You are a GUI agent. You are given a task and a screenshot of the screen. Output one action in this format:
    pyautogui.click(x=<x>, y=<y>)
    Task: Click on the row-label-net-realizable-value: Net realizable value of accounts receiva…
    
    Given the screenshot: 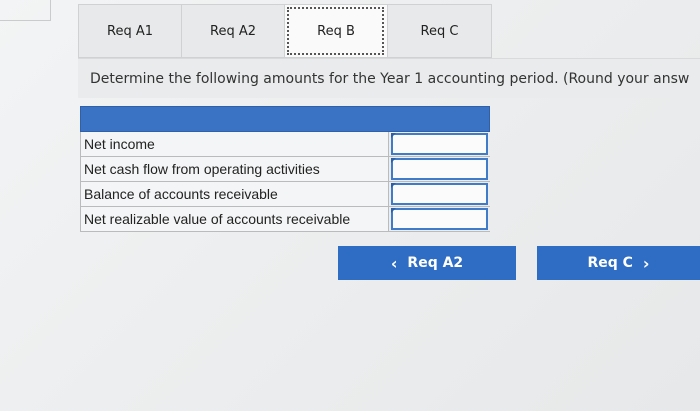 What is the action you would take?
    pyautogui.click(x=235, y=219)
    